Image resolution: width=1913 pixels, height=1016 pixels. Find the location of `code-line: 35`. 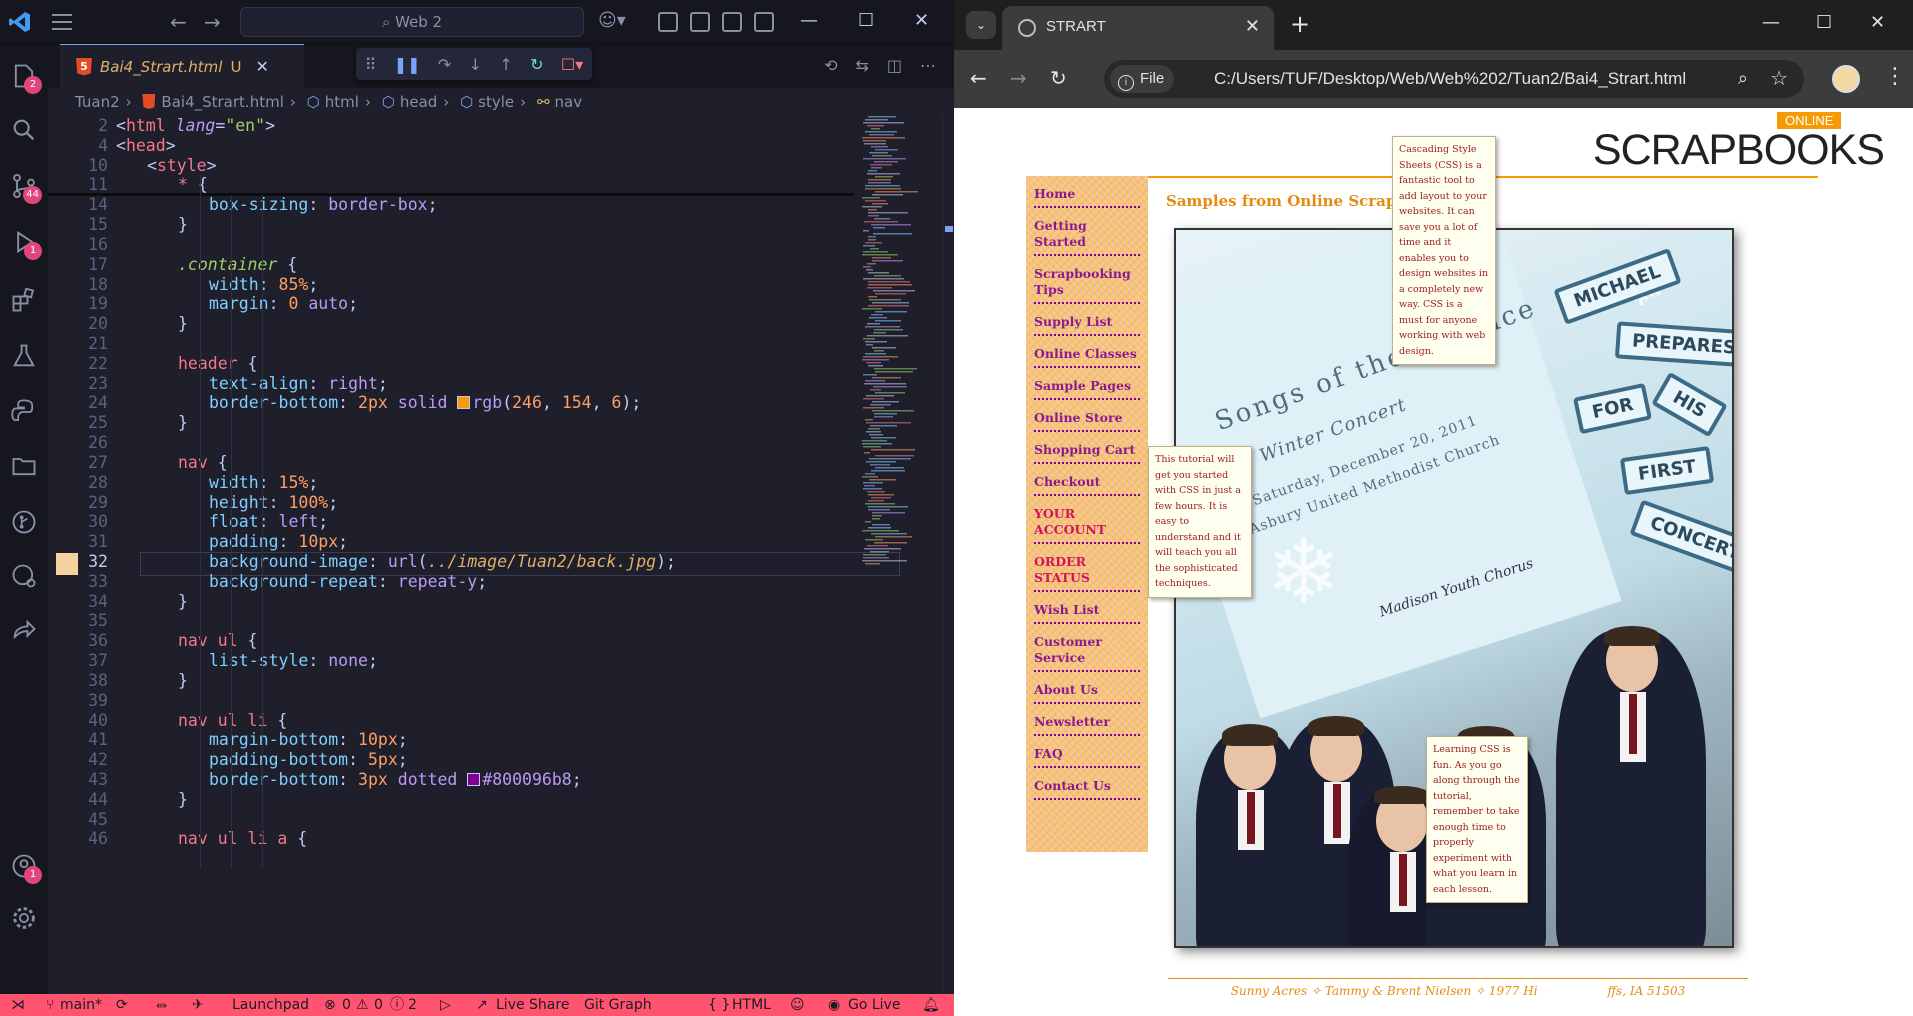

code-line: 35 is located at coordinates (448, 621).